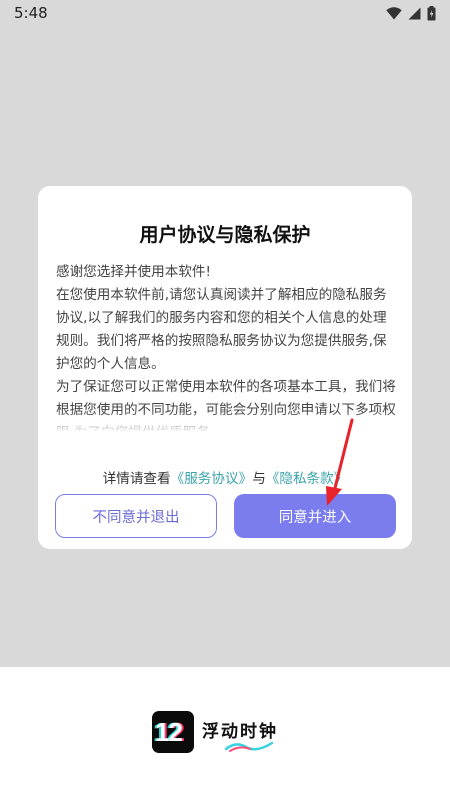 Image resolution: width=450 pixels, height=800 pixels. I want to click on service-agreement-link: 《服务协议》, so click(212, 479).